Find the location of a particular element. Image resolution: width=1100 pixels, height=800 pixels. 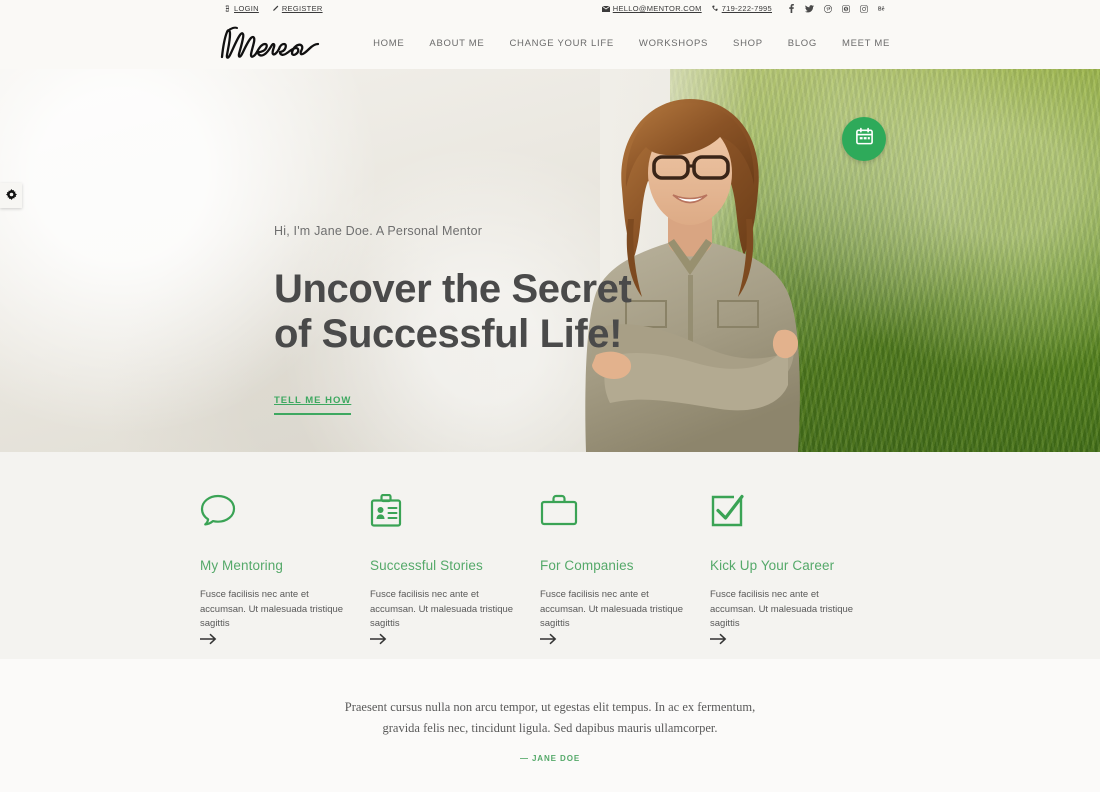

top-bar-right: HELLO@MENTOR.COM 719-222-7995 Bē is located at coordinates (744, 8).